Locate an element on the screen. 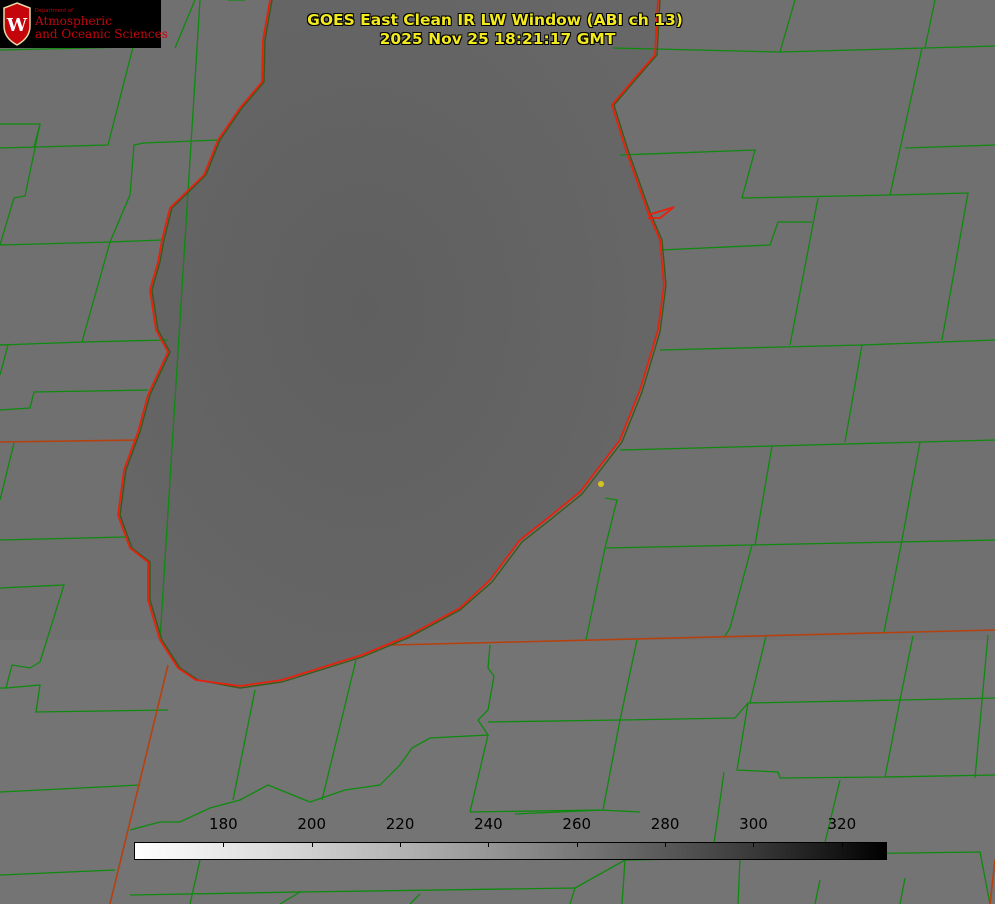 The image size is (995, 904). colorbar-gradient is located at coordinates (510, 851).